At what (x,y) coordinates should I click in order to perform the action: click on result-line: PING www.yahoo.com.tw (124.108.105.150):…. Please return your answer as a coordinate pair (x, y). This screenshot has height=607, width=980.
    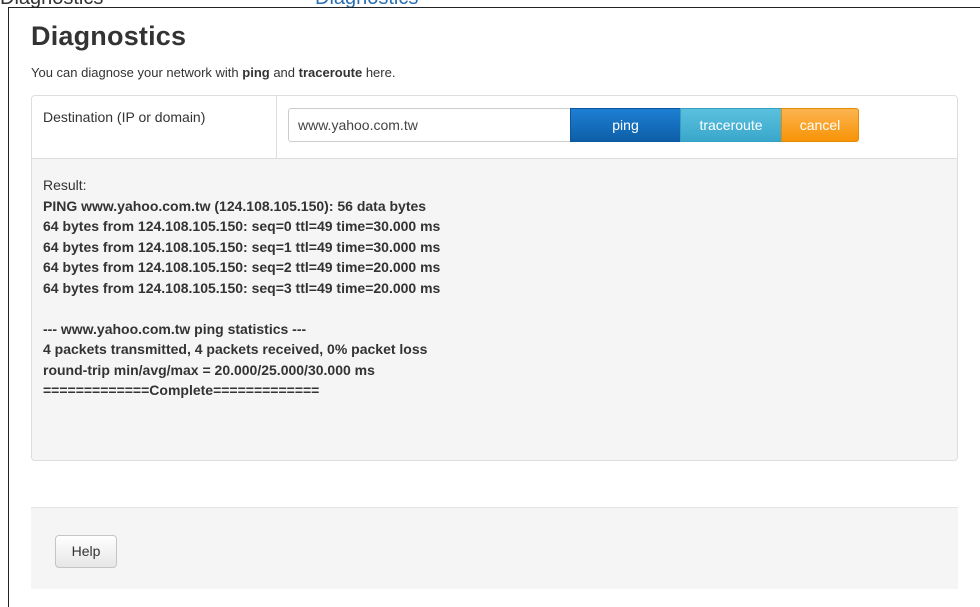
    Looking at the image, I should click on (235, 205).